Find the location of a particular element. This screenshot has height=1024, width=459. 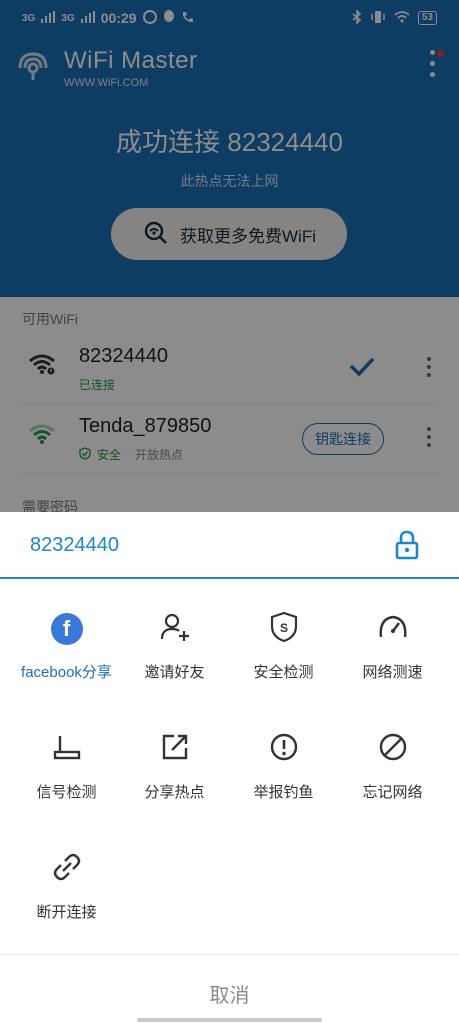

unlink-icon is located at coordinates (67, 869).